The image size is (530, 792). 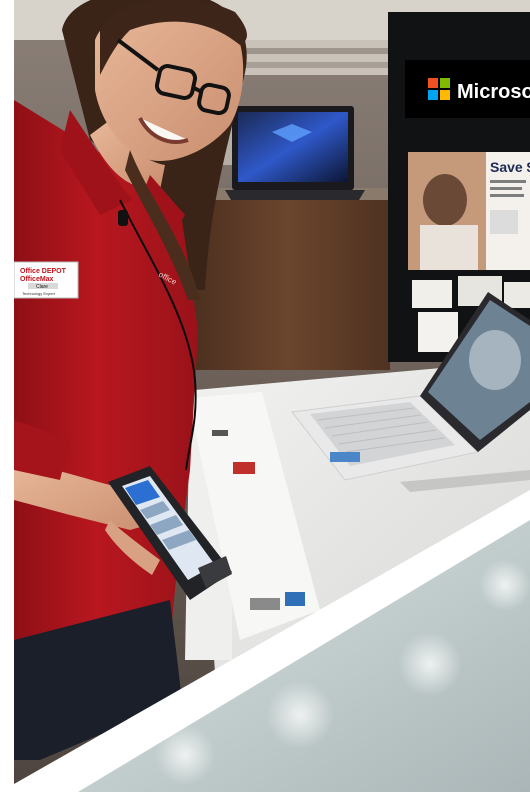 What do you see at coordinates (43, 271) in the screenshot?
I see `badge-brand-line1: Office DEPOT` at bounding box center [43, 271].